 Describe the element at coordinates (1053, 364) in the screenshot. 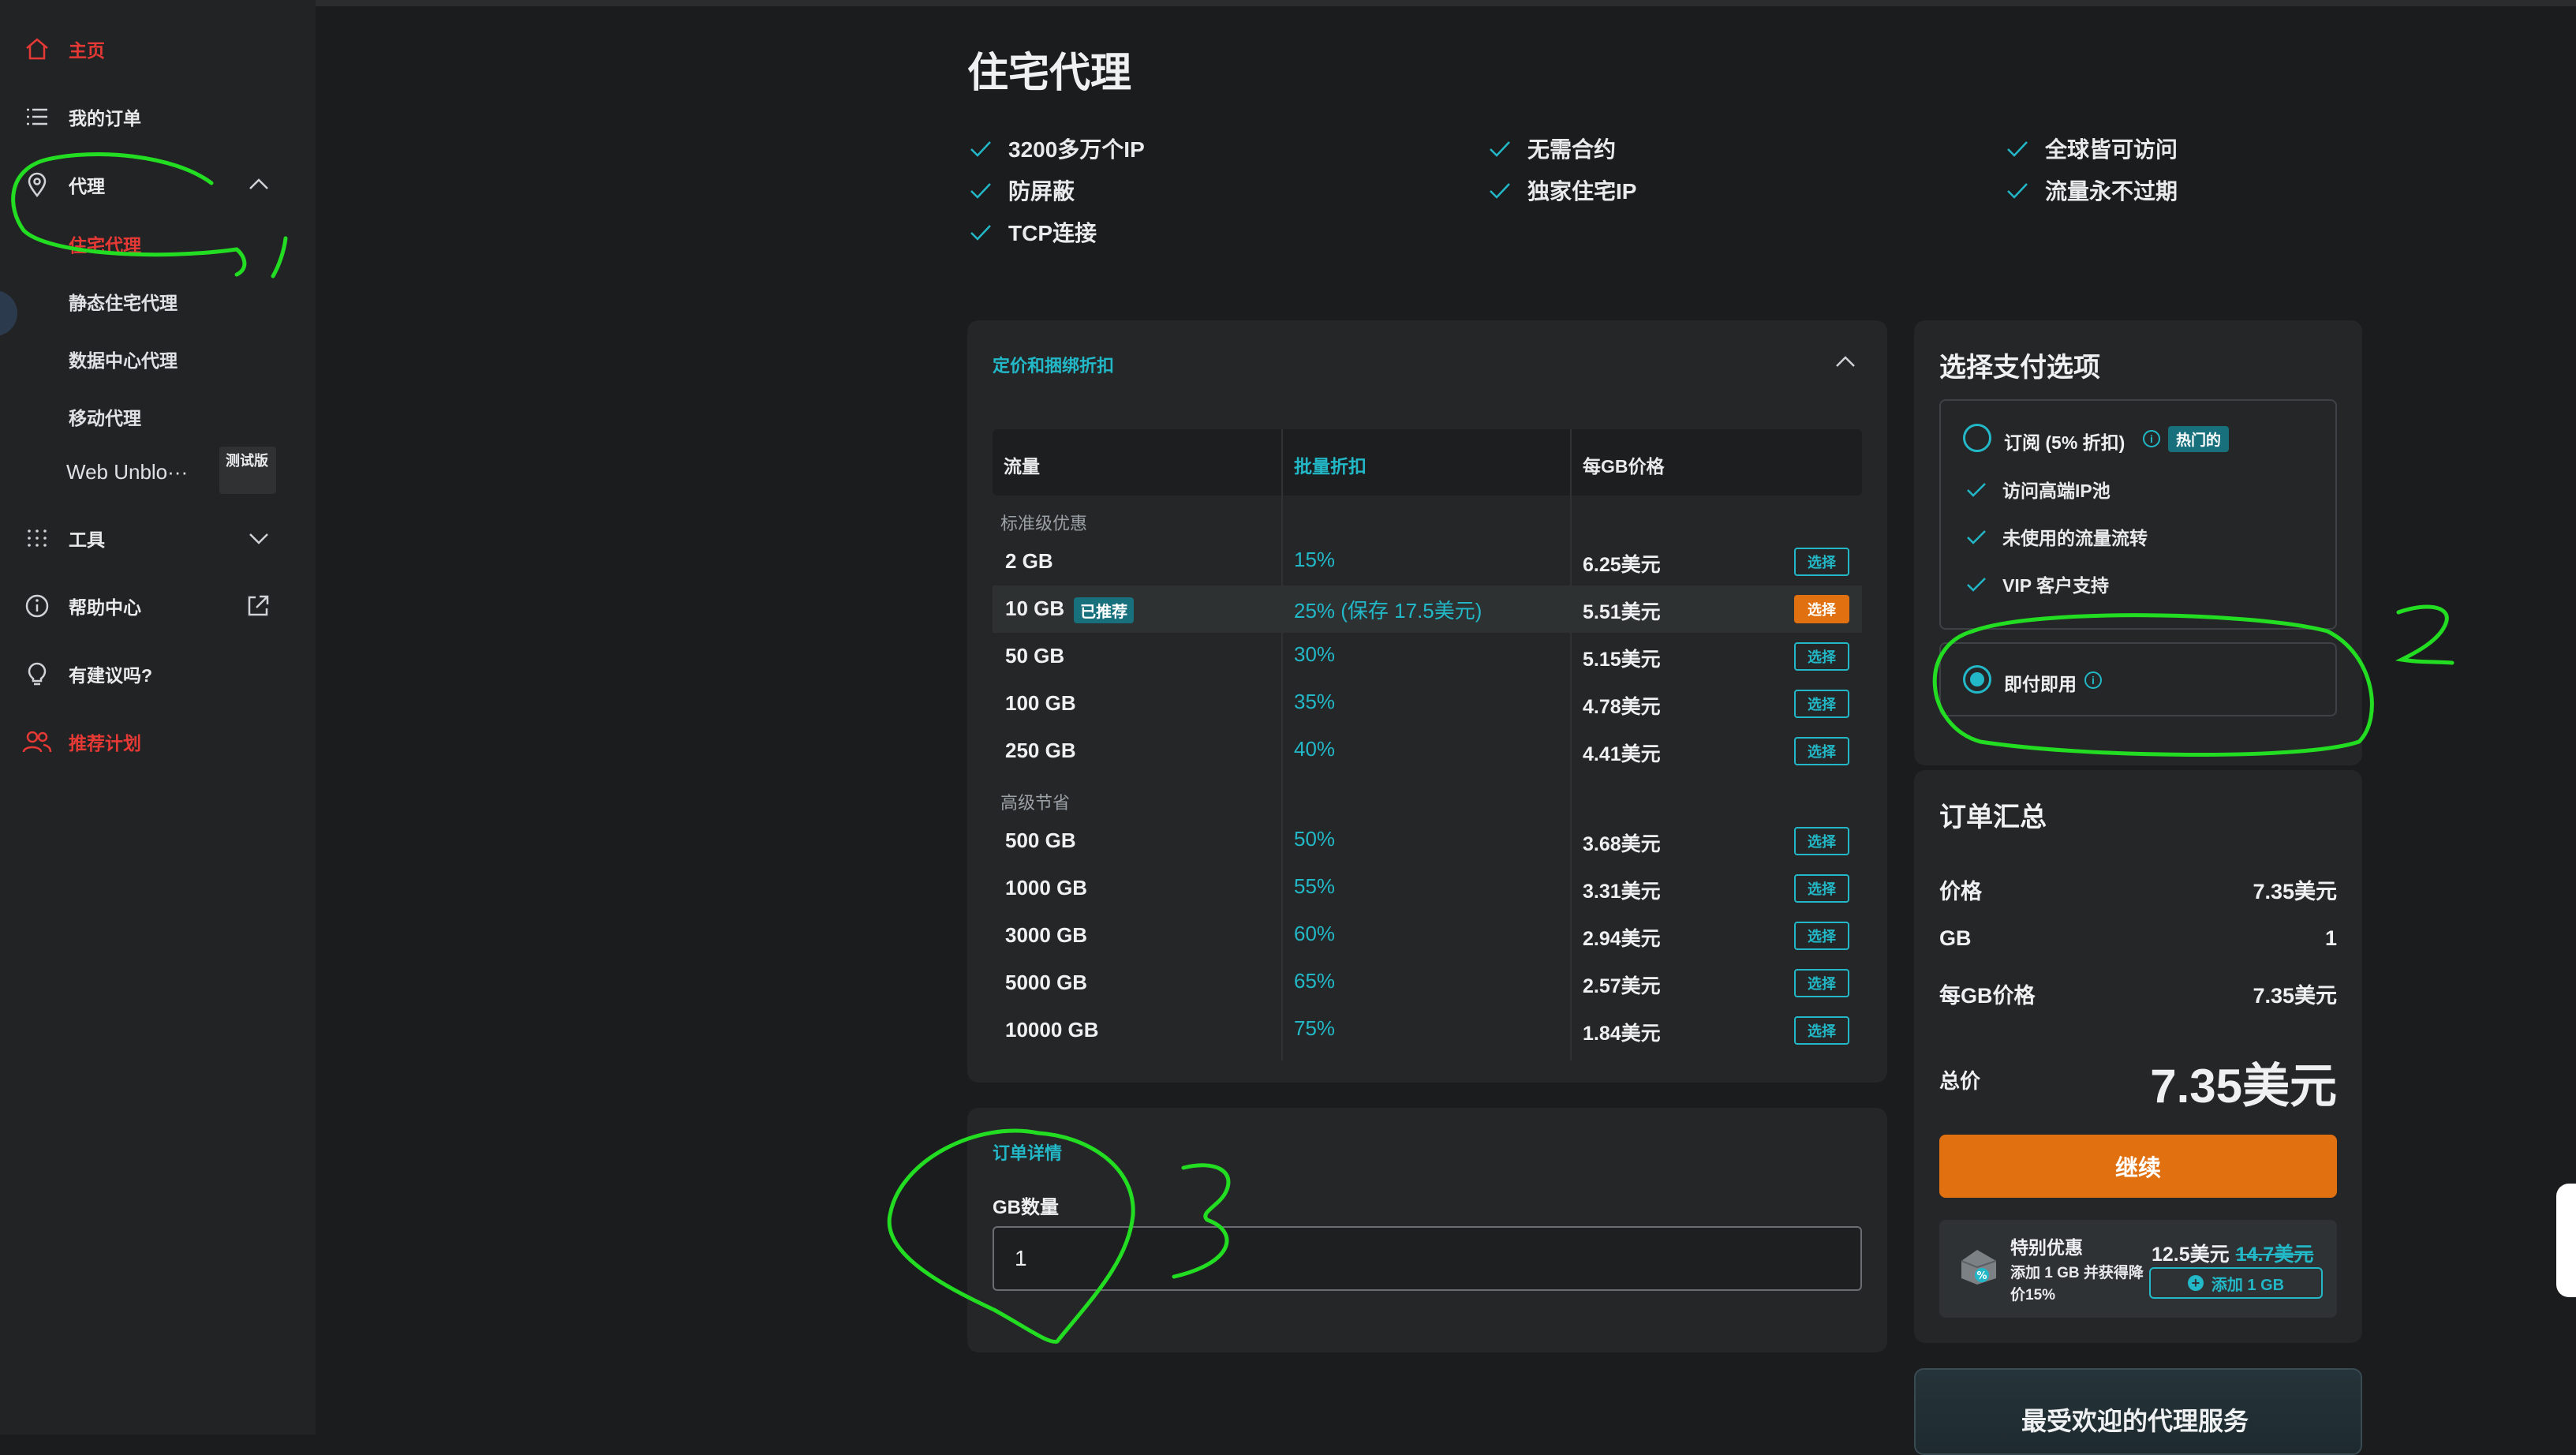

I see `pricing-heading: 定价和捆绑折扣` at that location.